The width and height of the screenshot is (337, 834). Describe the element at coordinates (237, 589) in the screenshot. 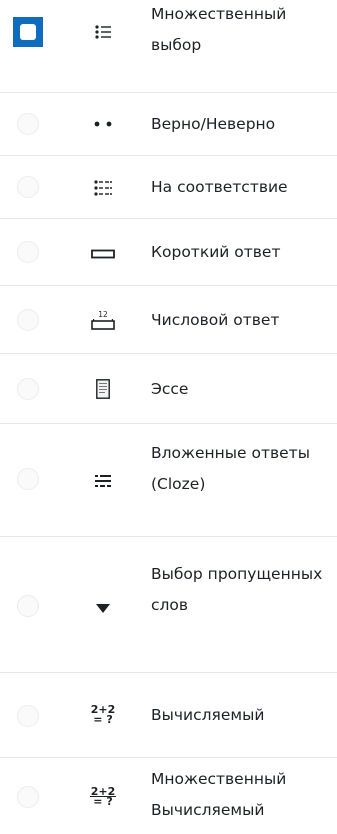

I see `question-type-label: Выбор пропущенных слов` at that location.